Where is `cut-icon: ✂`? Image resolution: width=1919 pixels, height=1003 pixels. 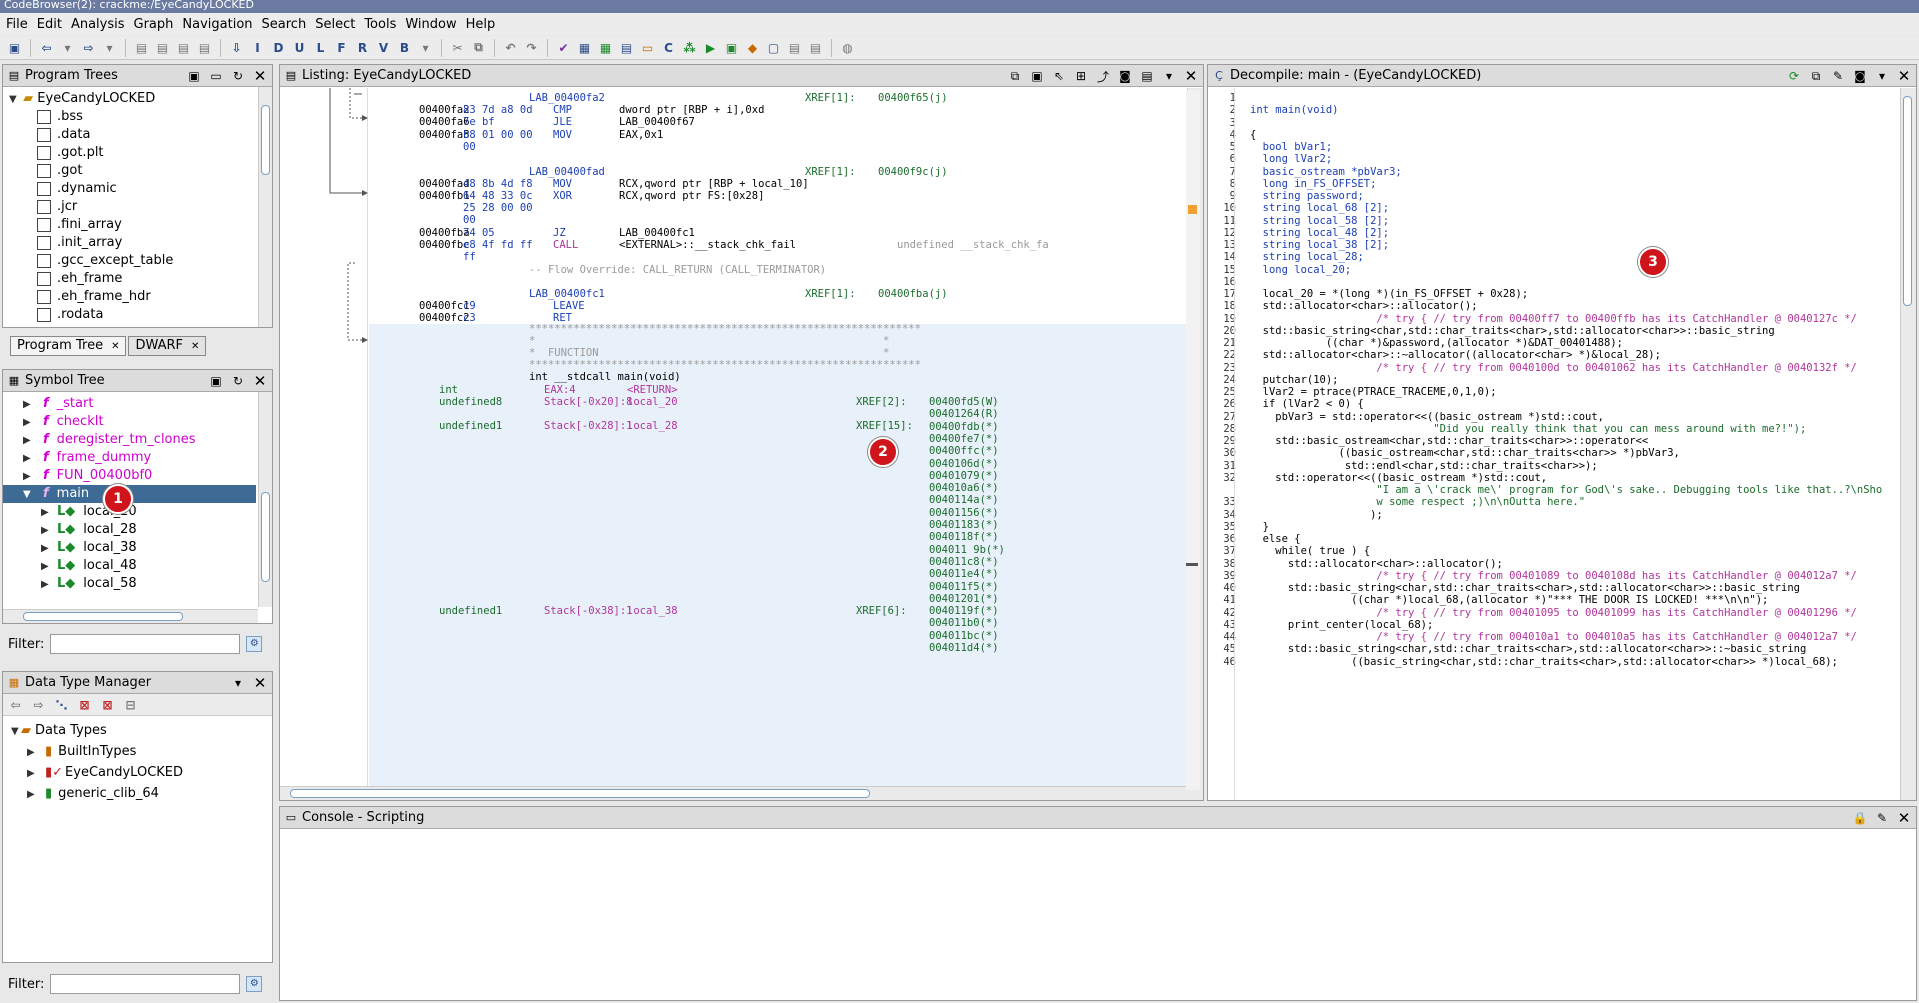 cut-icon: ✂ is located at coordinates (457, 47).